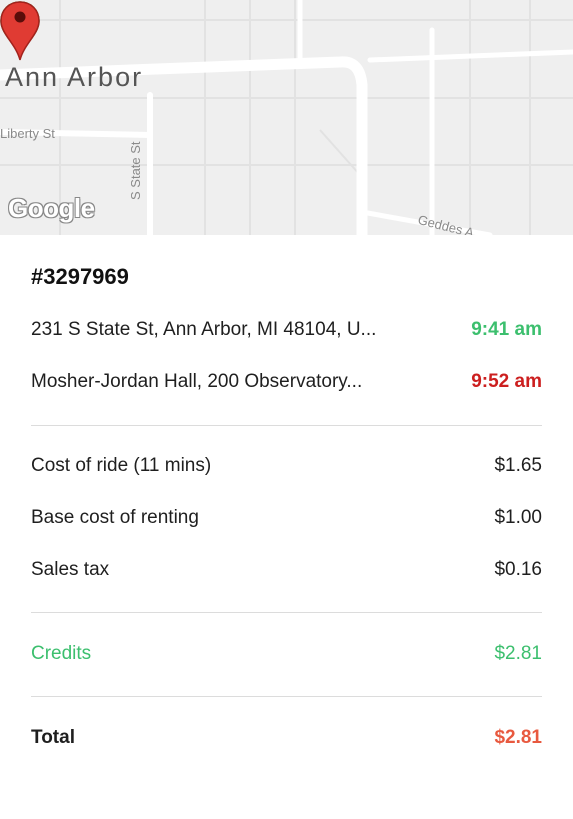 The width and height of the screenshot is (573, 819). Describe the element at coordinates (53, 737) in the screenshot. I see `total-label: Total` at that location.